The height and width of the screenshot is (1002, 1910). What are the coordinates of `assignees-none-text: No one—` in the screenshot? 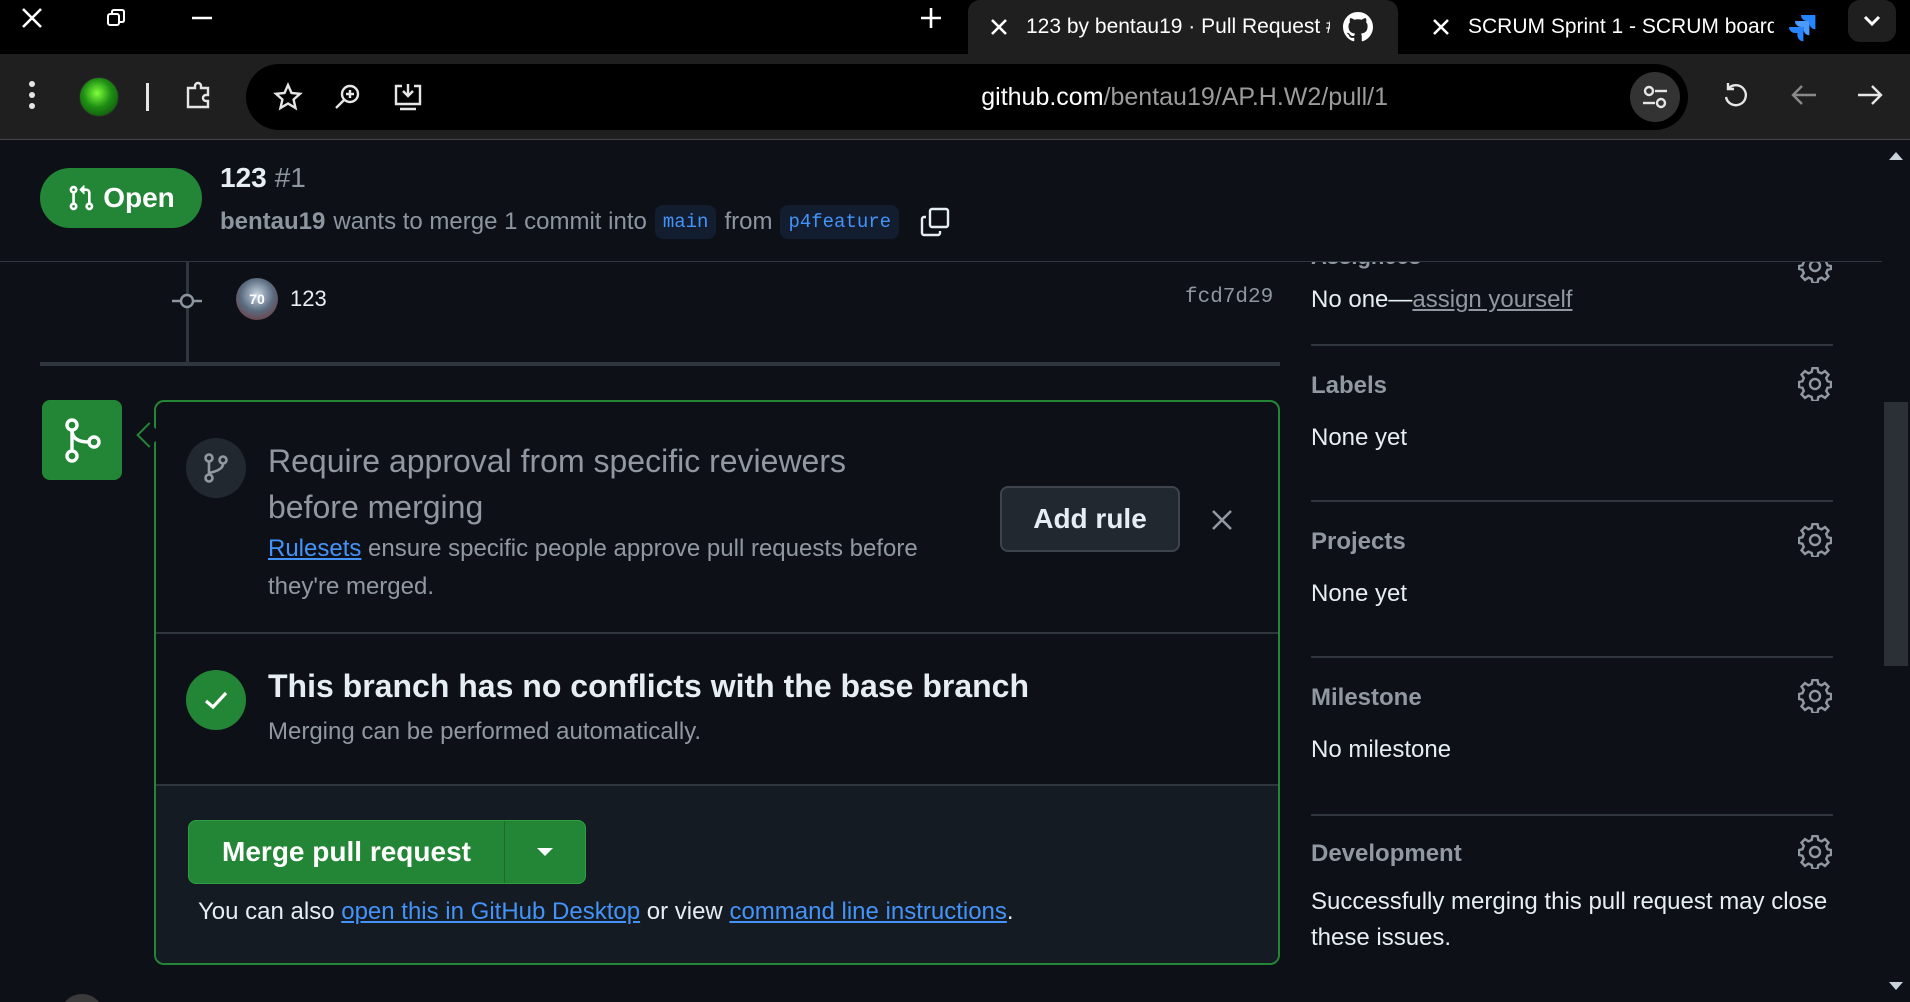 It's located at (1362, 299).